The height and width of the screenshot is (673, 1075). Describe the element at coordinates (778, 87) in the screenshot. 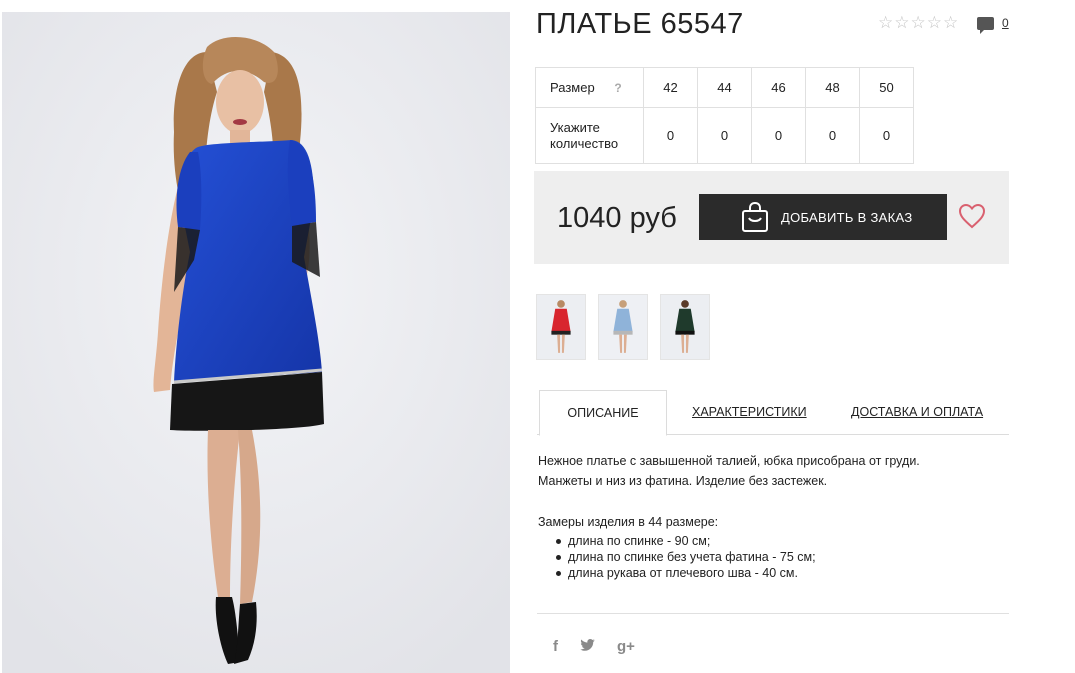

I see `size-cell: 46` at that location.